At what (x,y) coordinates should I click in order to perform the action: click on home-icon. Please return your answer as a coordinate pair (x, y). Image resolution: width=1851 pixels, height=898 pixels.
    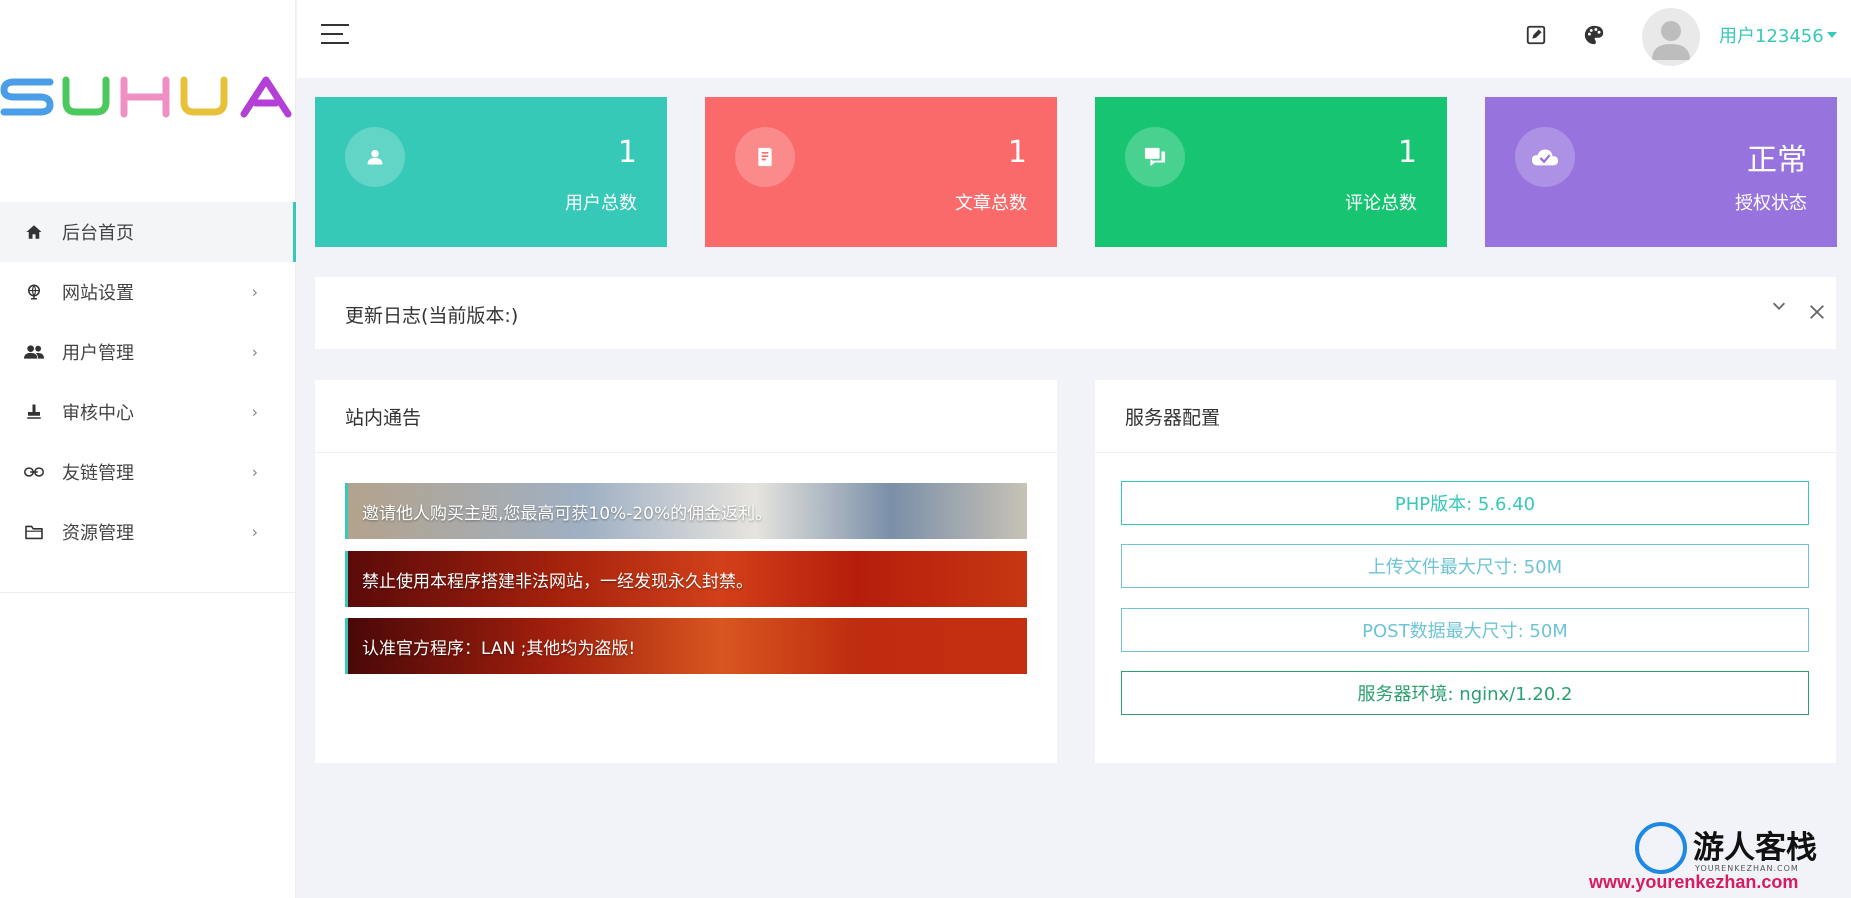
    Looking at the image, I should click on (34, 232).